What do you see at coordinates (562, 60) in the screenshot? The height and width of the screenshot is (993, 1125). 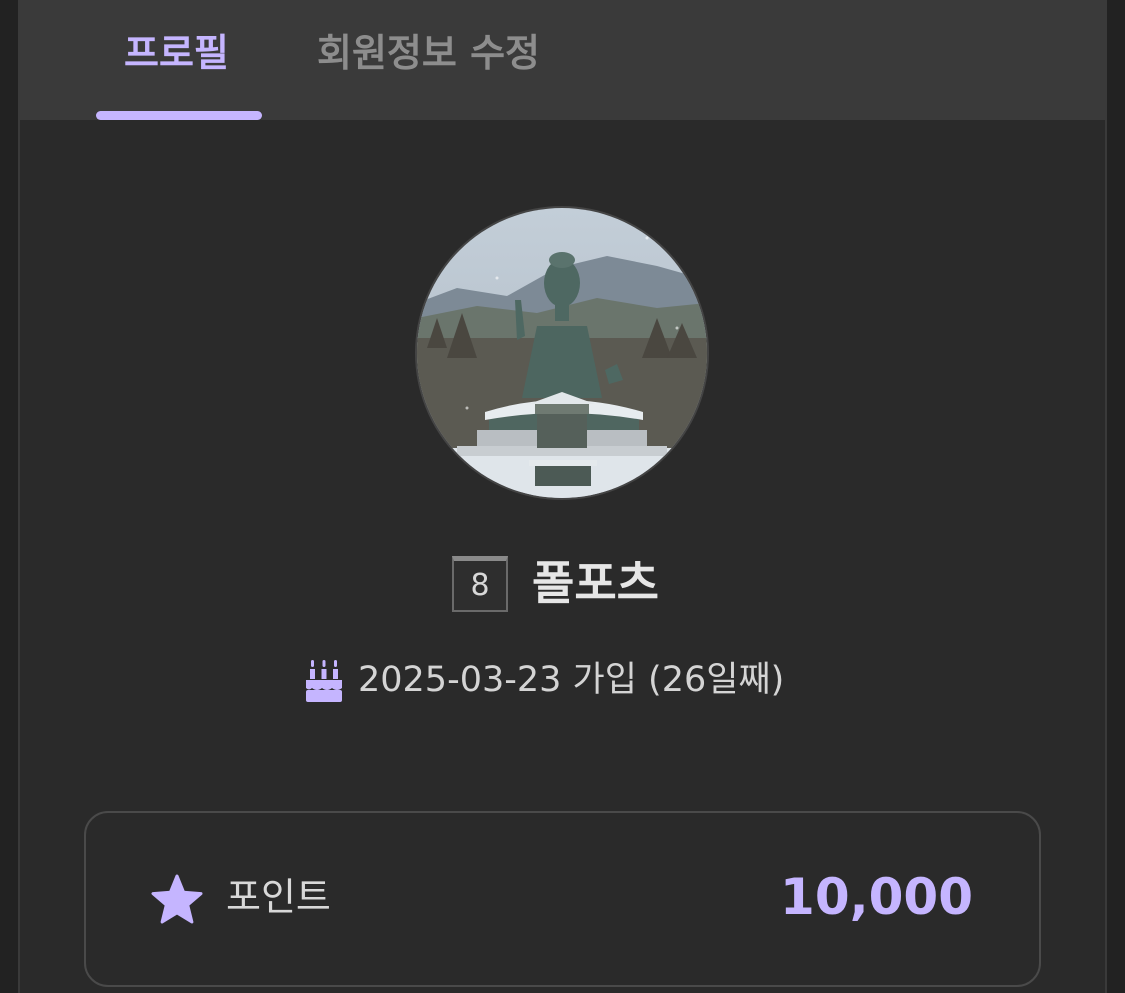 I see `tab-bar: 프로필 회원정보 수정` at bounding box center [562, 60].